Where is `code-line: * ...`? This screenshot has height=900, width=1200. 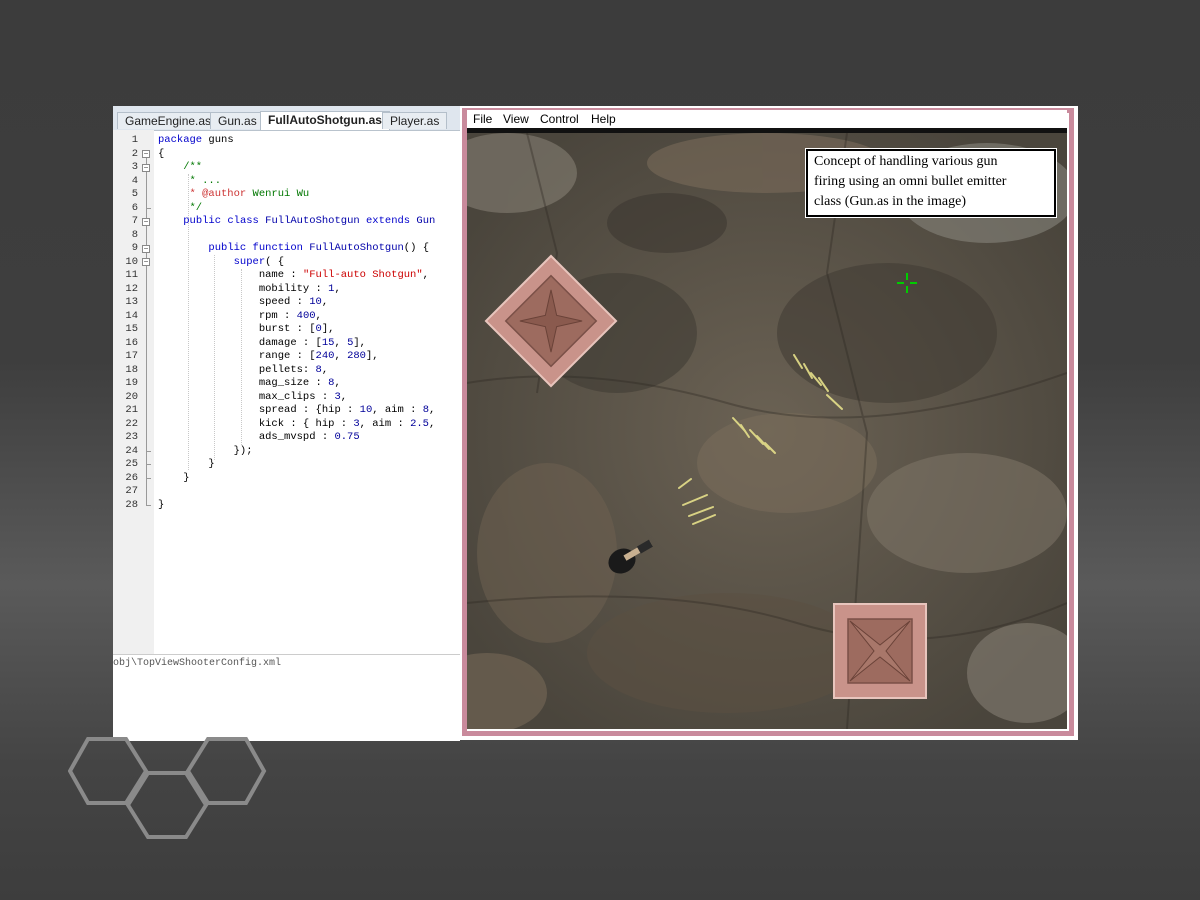 code-line: * ... is located at coordinates (190, 180).